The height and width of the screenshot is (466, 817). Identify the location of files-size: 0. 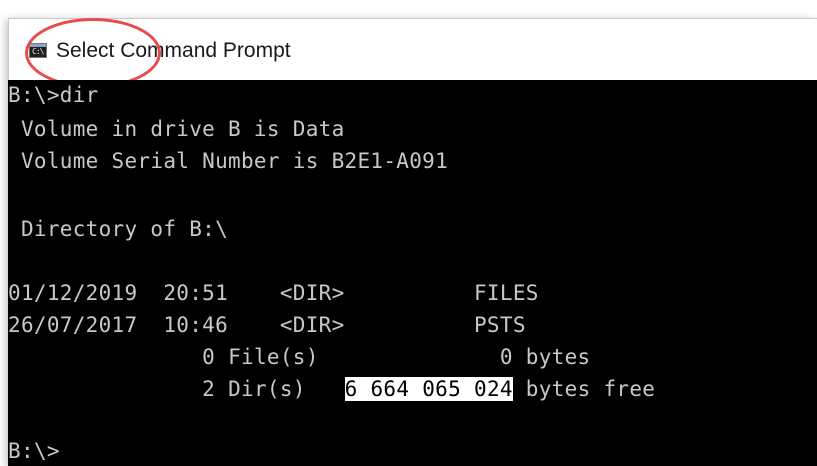
(506, 357).